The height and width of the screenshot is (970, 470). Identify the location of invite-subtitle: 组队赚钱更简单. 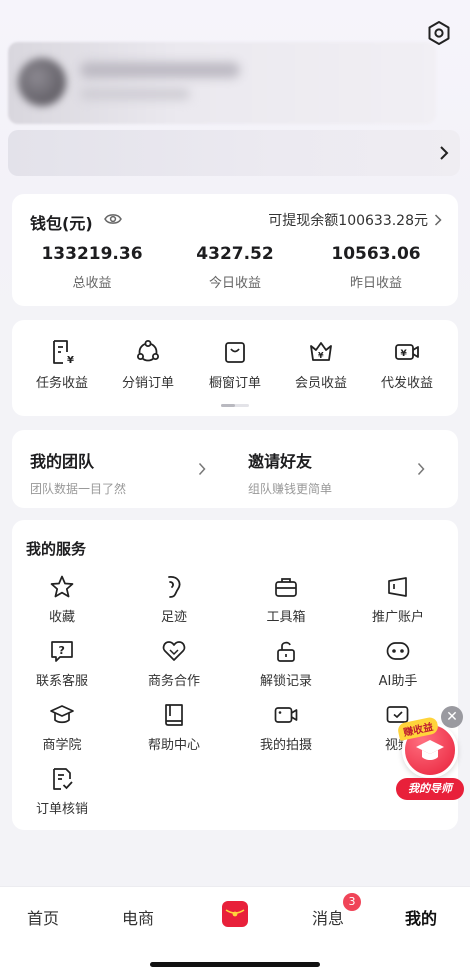
(290, 489).